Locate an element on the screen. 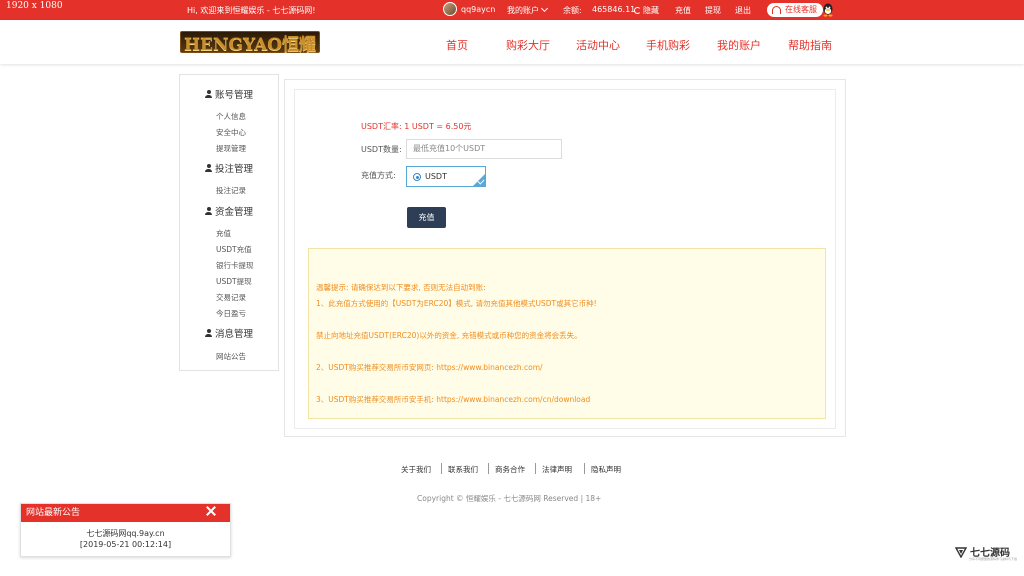 Image resolution: width=1024 pixels, height=576 pixels. amount-label: USDT数量: is located at coordinates (381, 149).